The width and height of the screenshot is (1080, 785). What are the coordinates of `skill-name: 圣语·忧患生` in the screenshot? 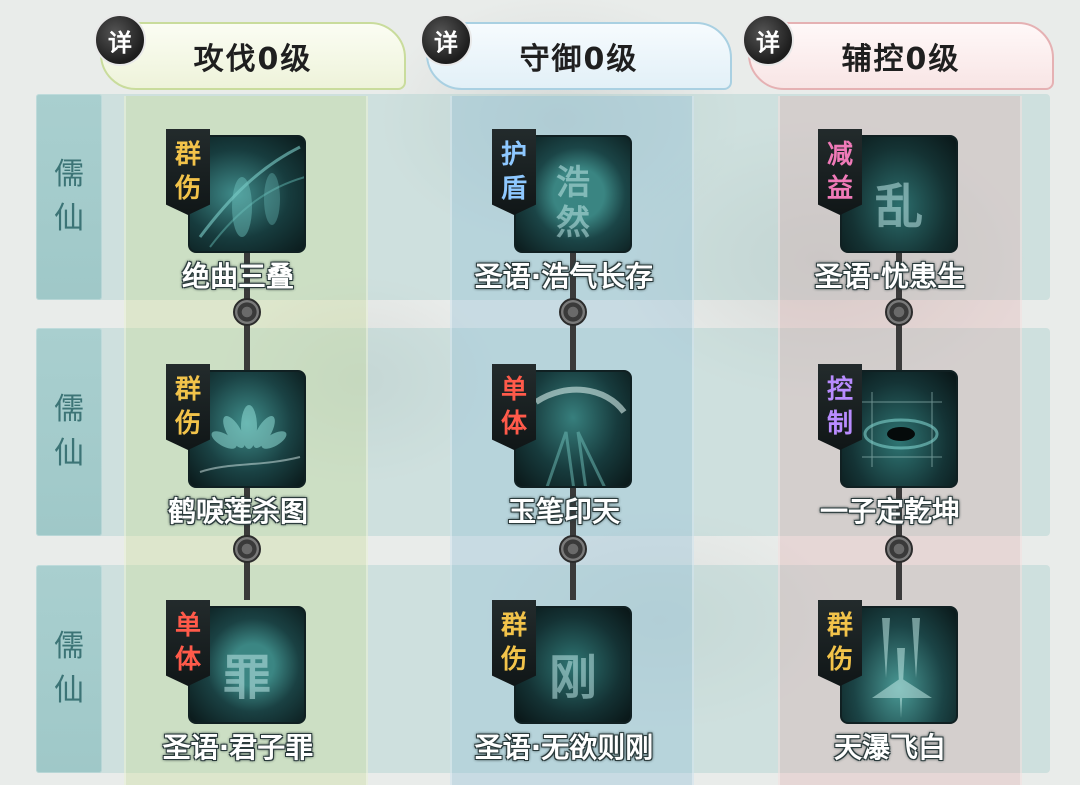 It's located at (890, 276).